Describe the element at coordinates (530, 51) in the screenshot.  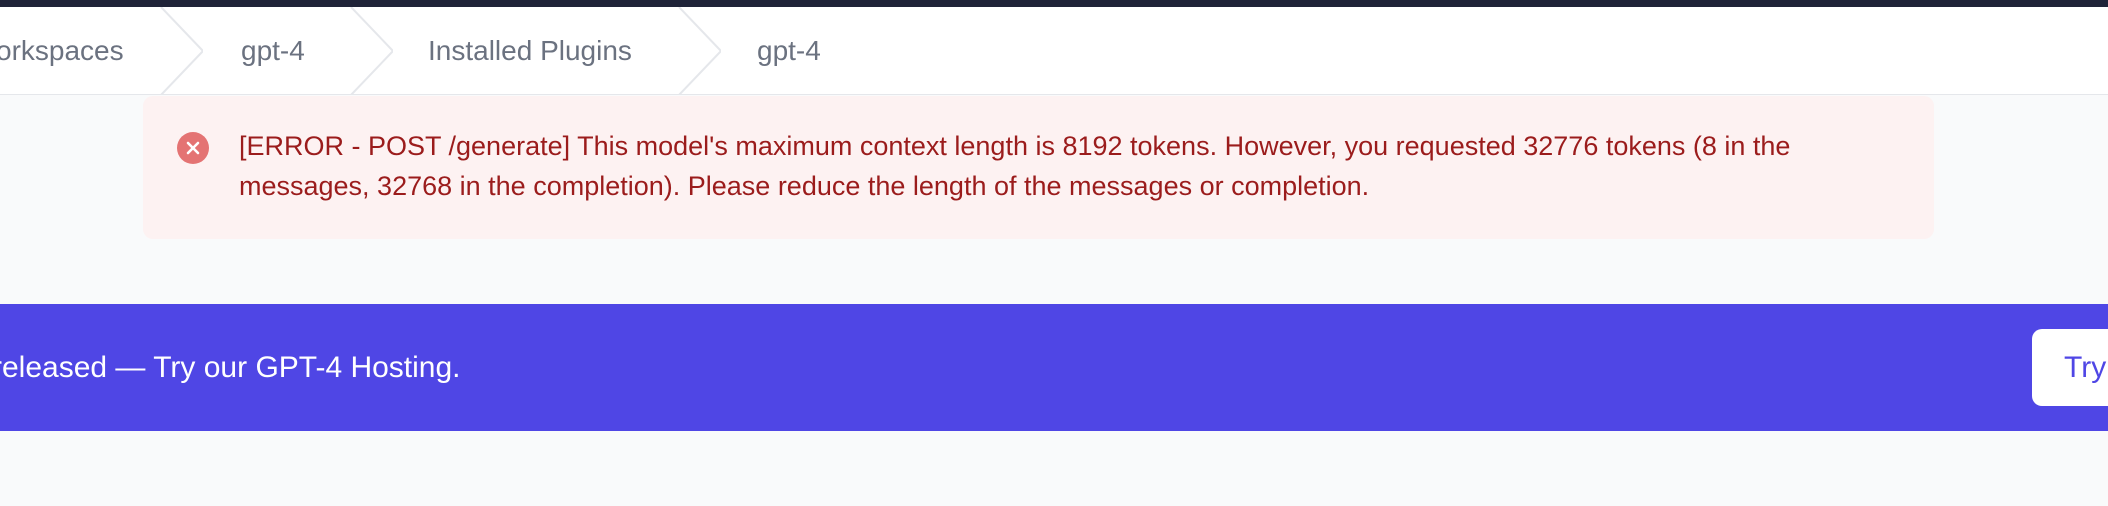
I see `breadcrumb-item-installed-plugins: Installed Plugins` at that location.